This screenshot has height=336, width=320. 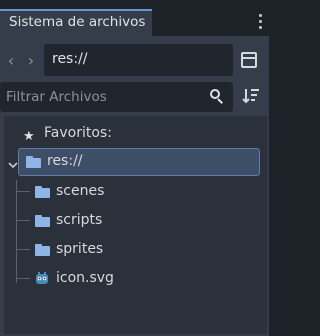 What do you see at coordinates (217, 96) in the screenshot?
I see `search-icon` at bounding box center [217, 96].